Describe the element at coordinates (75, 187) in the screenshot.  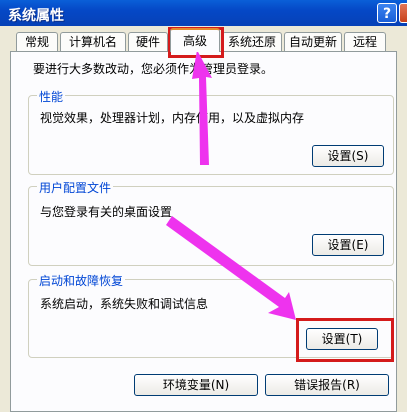
I see `user-profiles-title: 用户配置文件` at that location.